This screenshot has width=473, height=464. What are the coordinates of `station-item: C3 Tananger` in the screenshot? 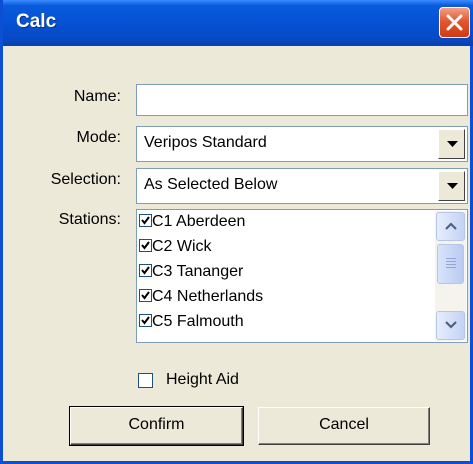 It's located at (191, 275).